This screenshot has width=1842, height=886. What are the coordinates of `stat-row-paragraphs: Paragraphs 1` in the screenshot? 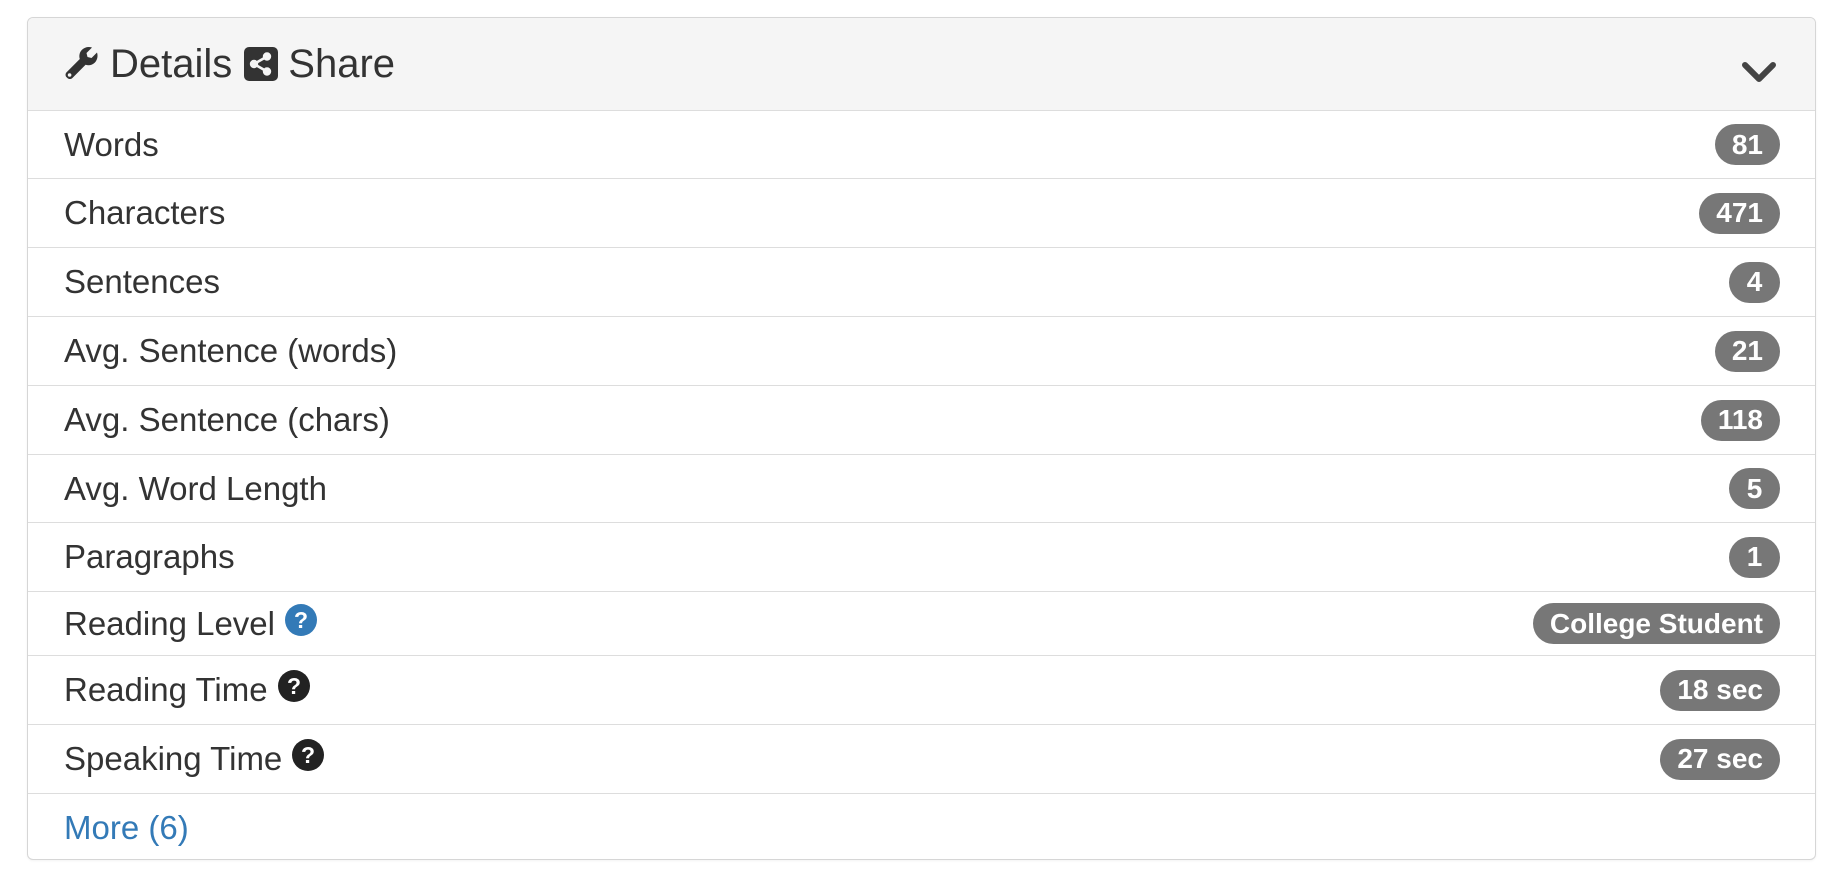 It's located at (921, 556).